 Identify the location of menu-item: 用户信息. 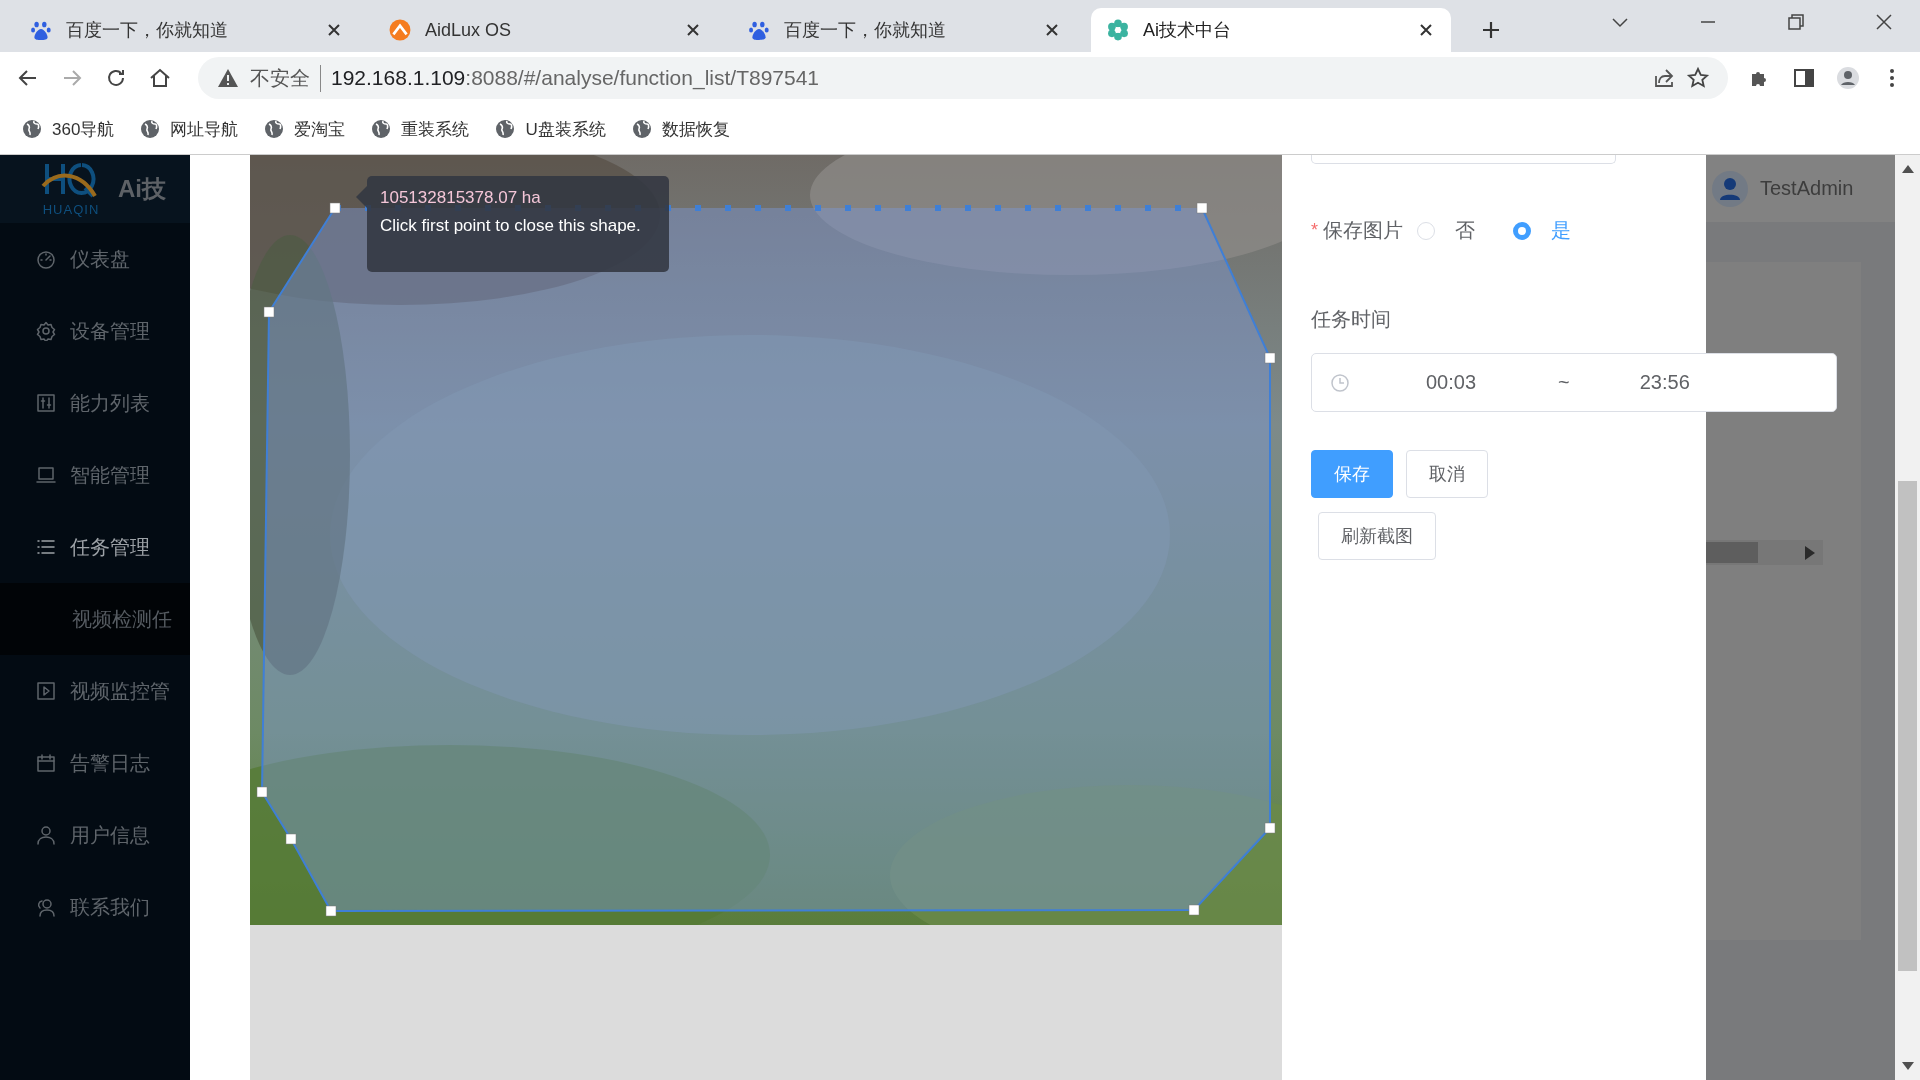
(95, 835).